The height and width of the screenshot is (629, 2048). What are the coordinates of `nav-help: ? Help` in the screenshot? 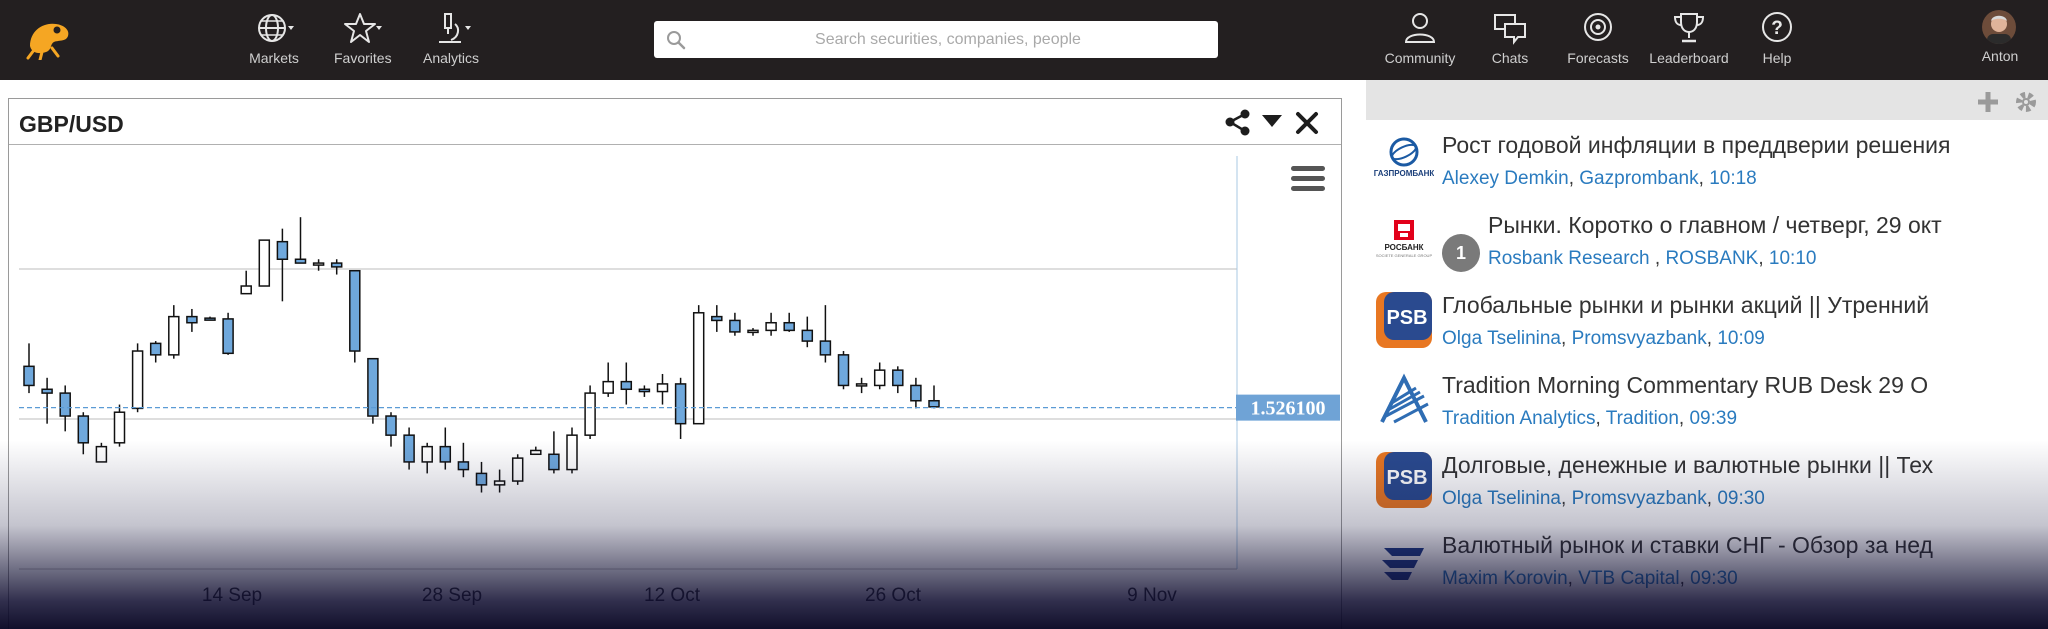 It's located at (1777, 38).